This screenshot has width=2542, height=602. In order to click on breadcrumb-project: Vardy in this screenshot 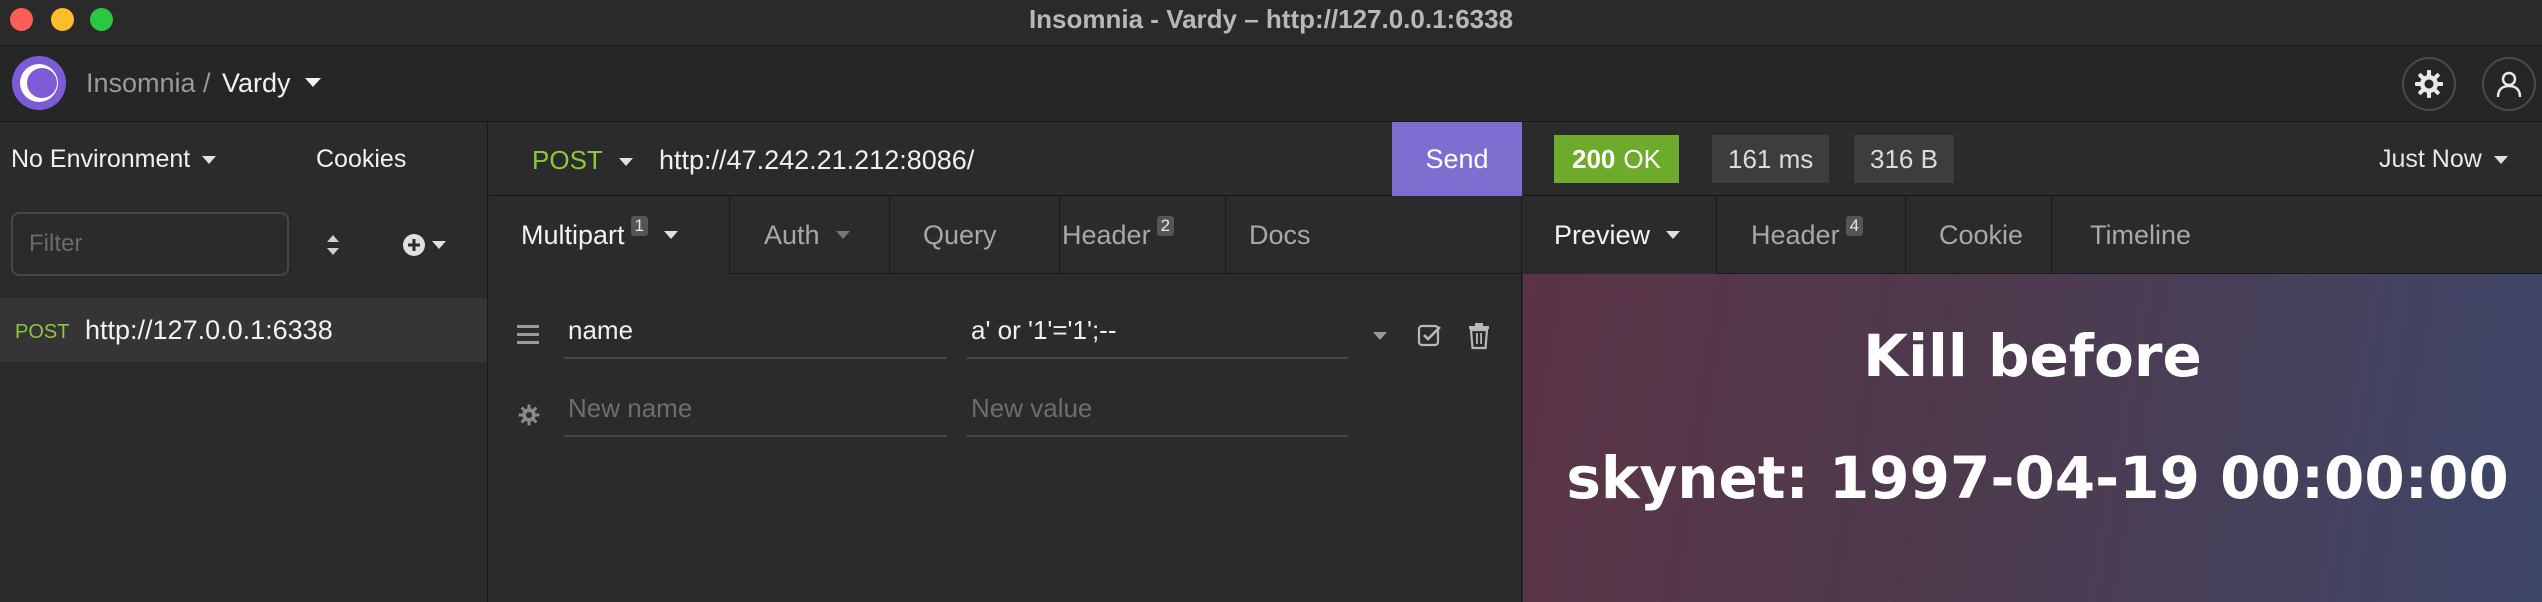, I will do `click(256, 83)`.